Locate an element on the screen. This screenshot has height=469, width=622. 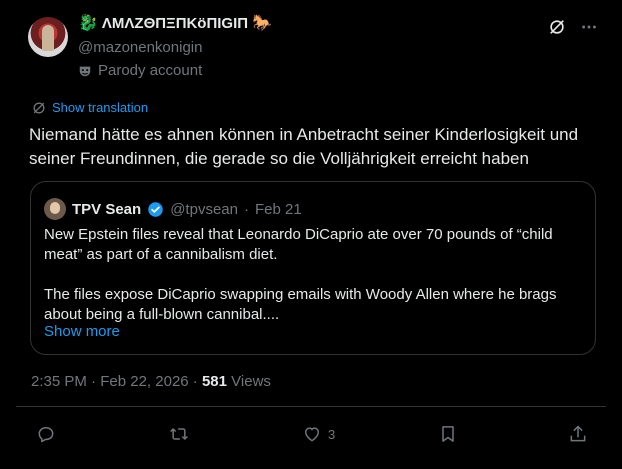
reply-button is located at coordinates (46, 434).